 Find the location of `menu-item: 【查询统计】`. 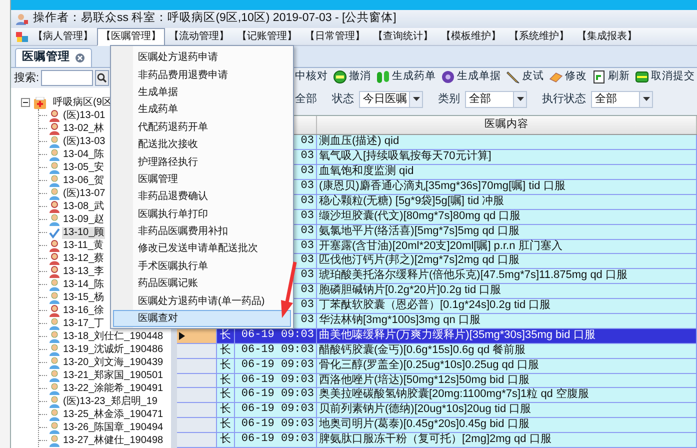

menu-item: 【查询统计】 is located at coordinates (403, 37).